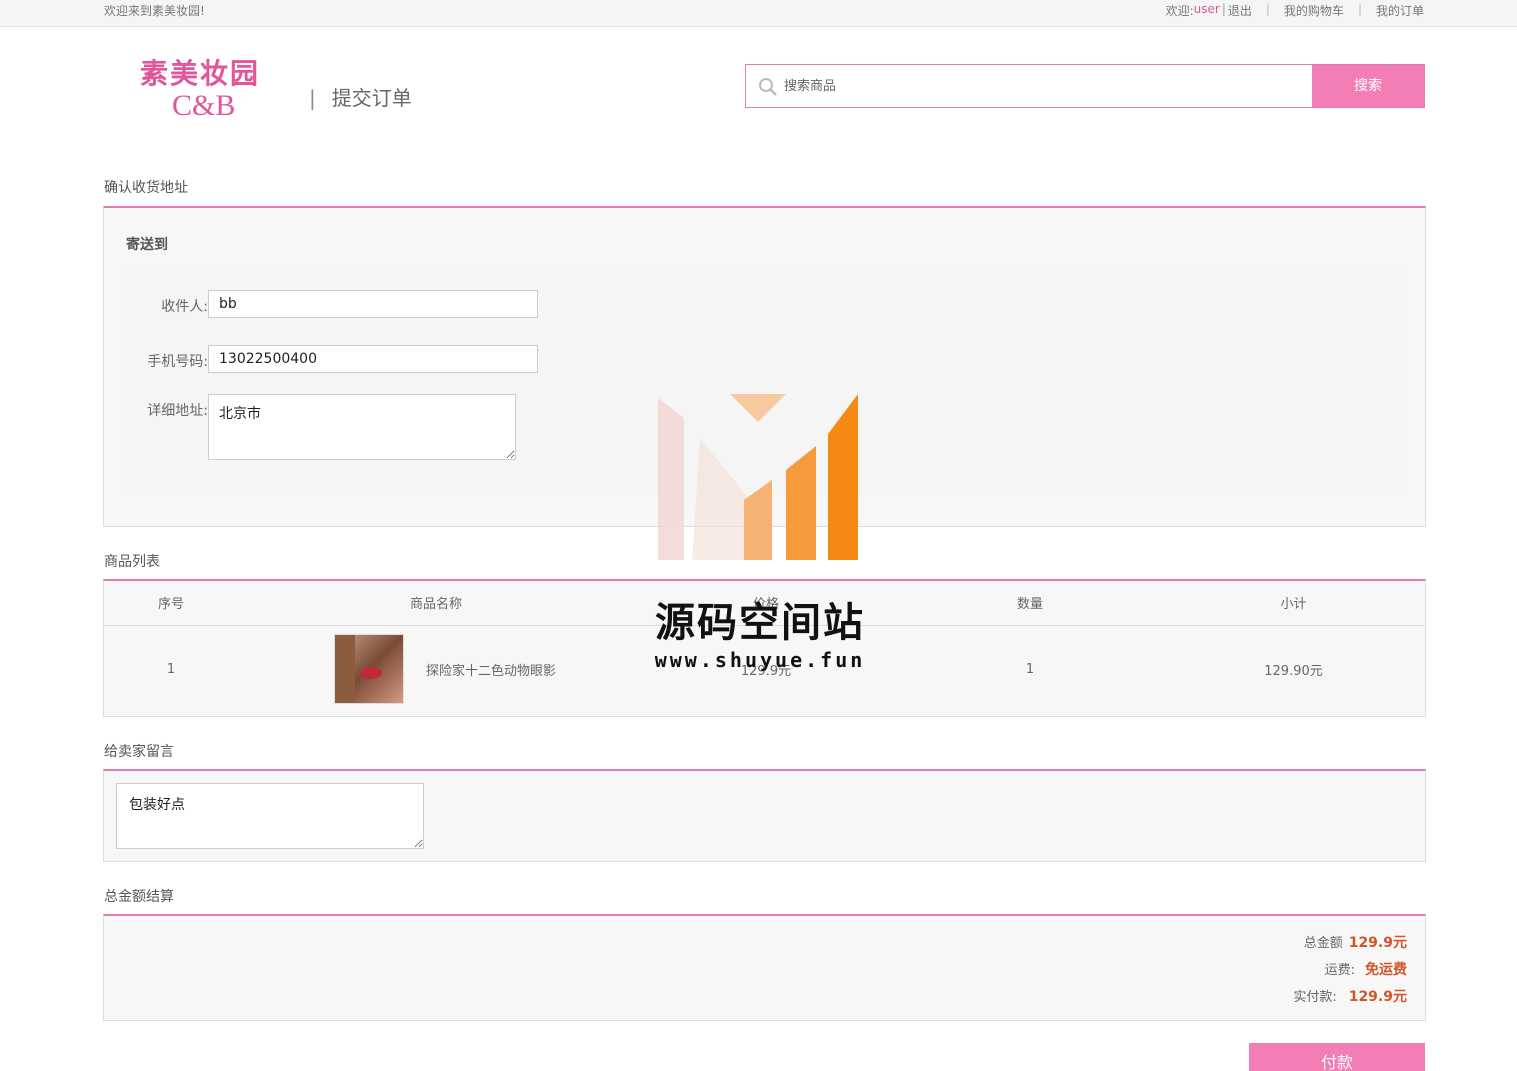  I want to click on col-subtotal: 小计, so click(1293, 603).